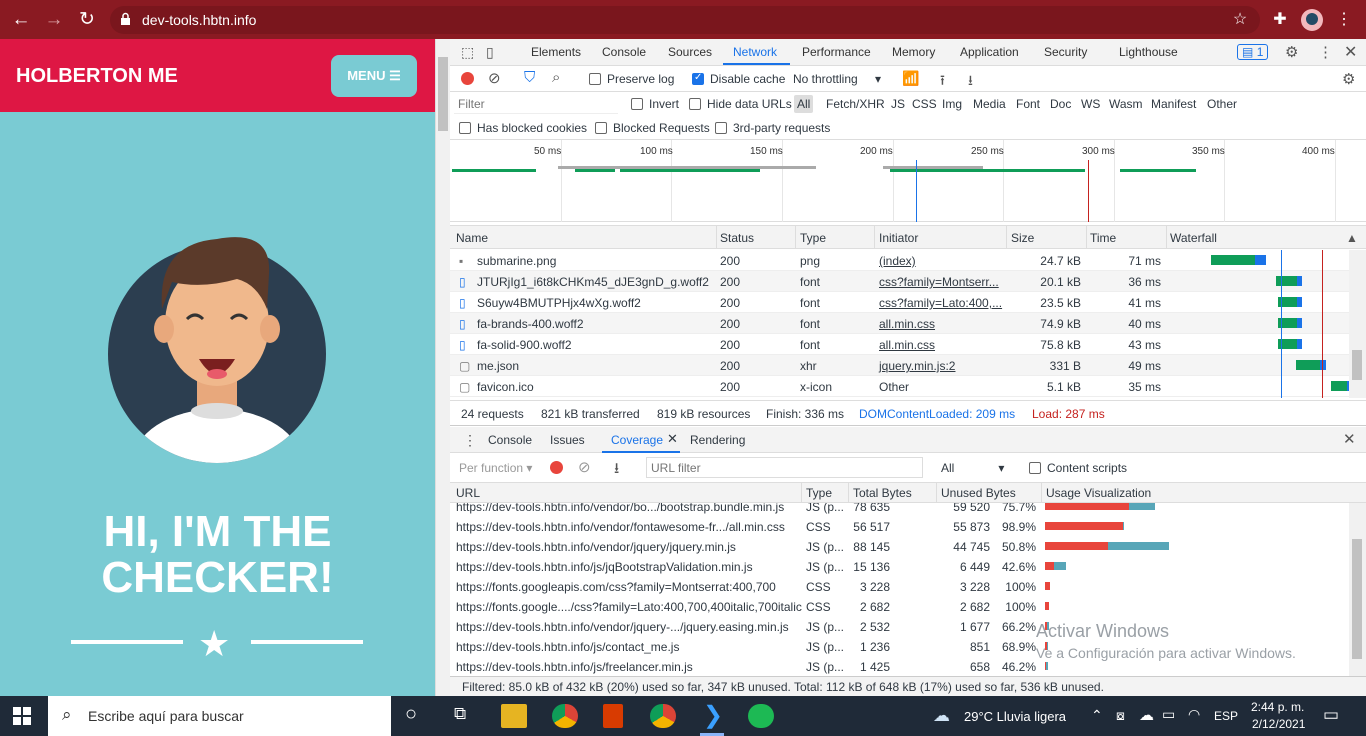  Describe the element at coordinates (556, 52) in the screenshot. I see `tab-elements: Elements` at that location.